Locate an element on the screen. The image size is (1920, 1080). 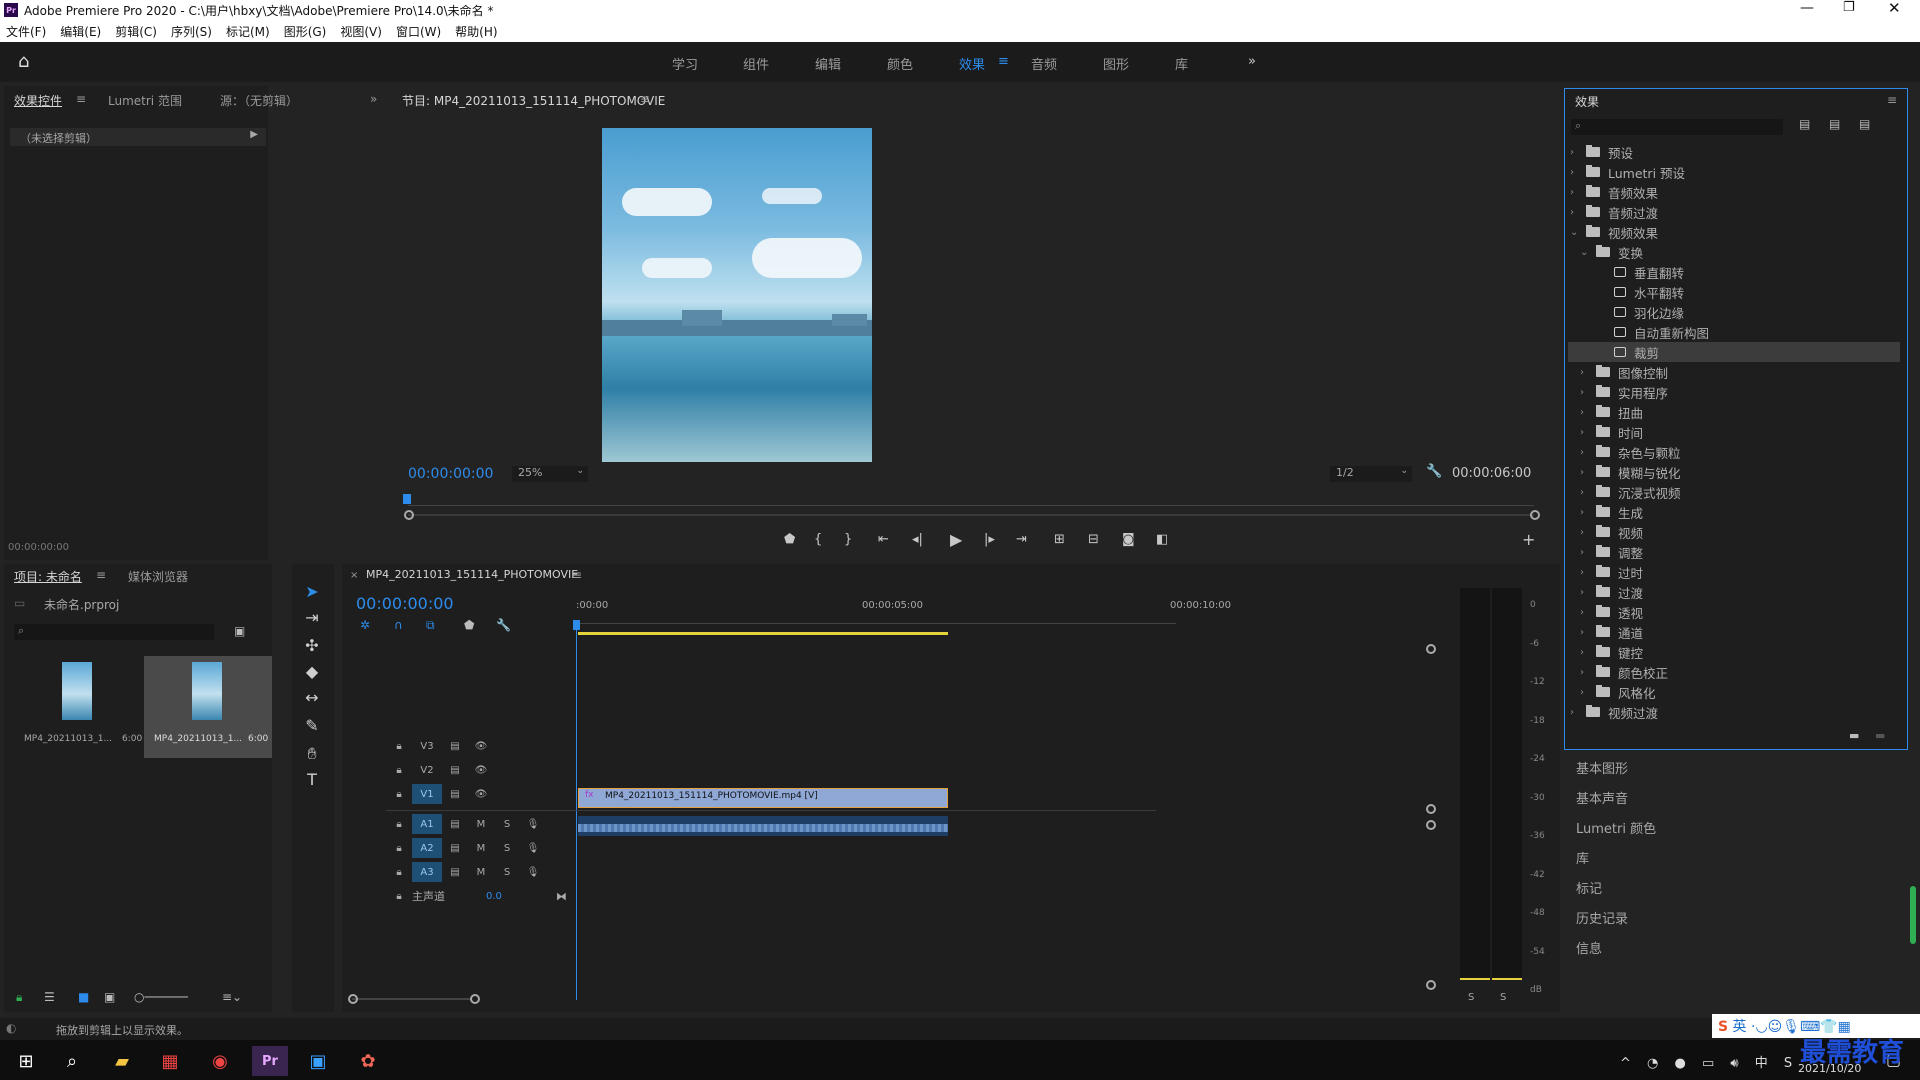
file-explorer-icon: ▰ is located at coordinates (122, 1061).